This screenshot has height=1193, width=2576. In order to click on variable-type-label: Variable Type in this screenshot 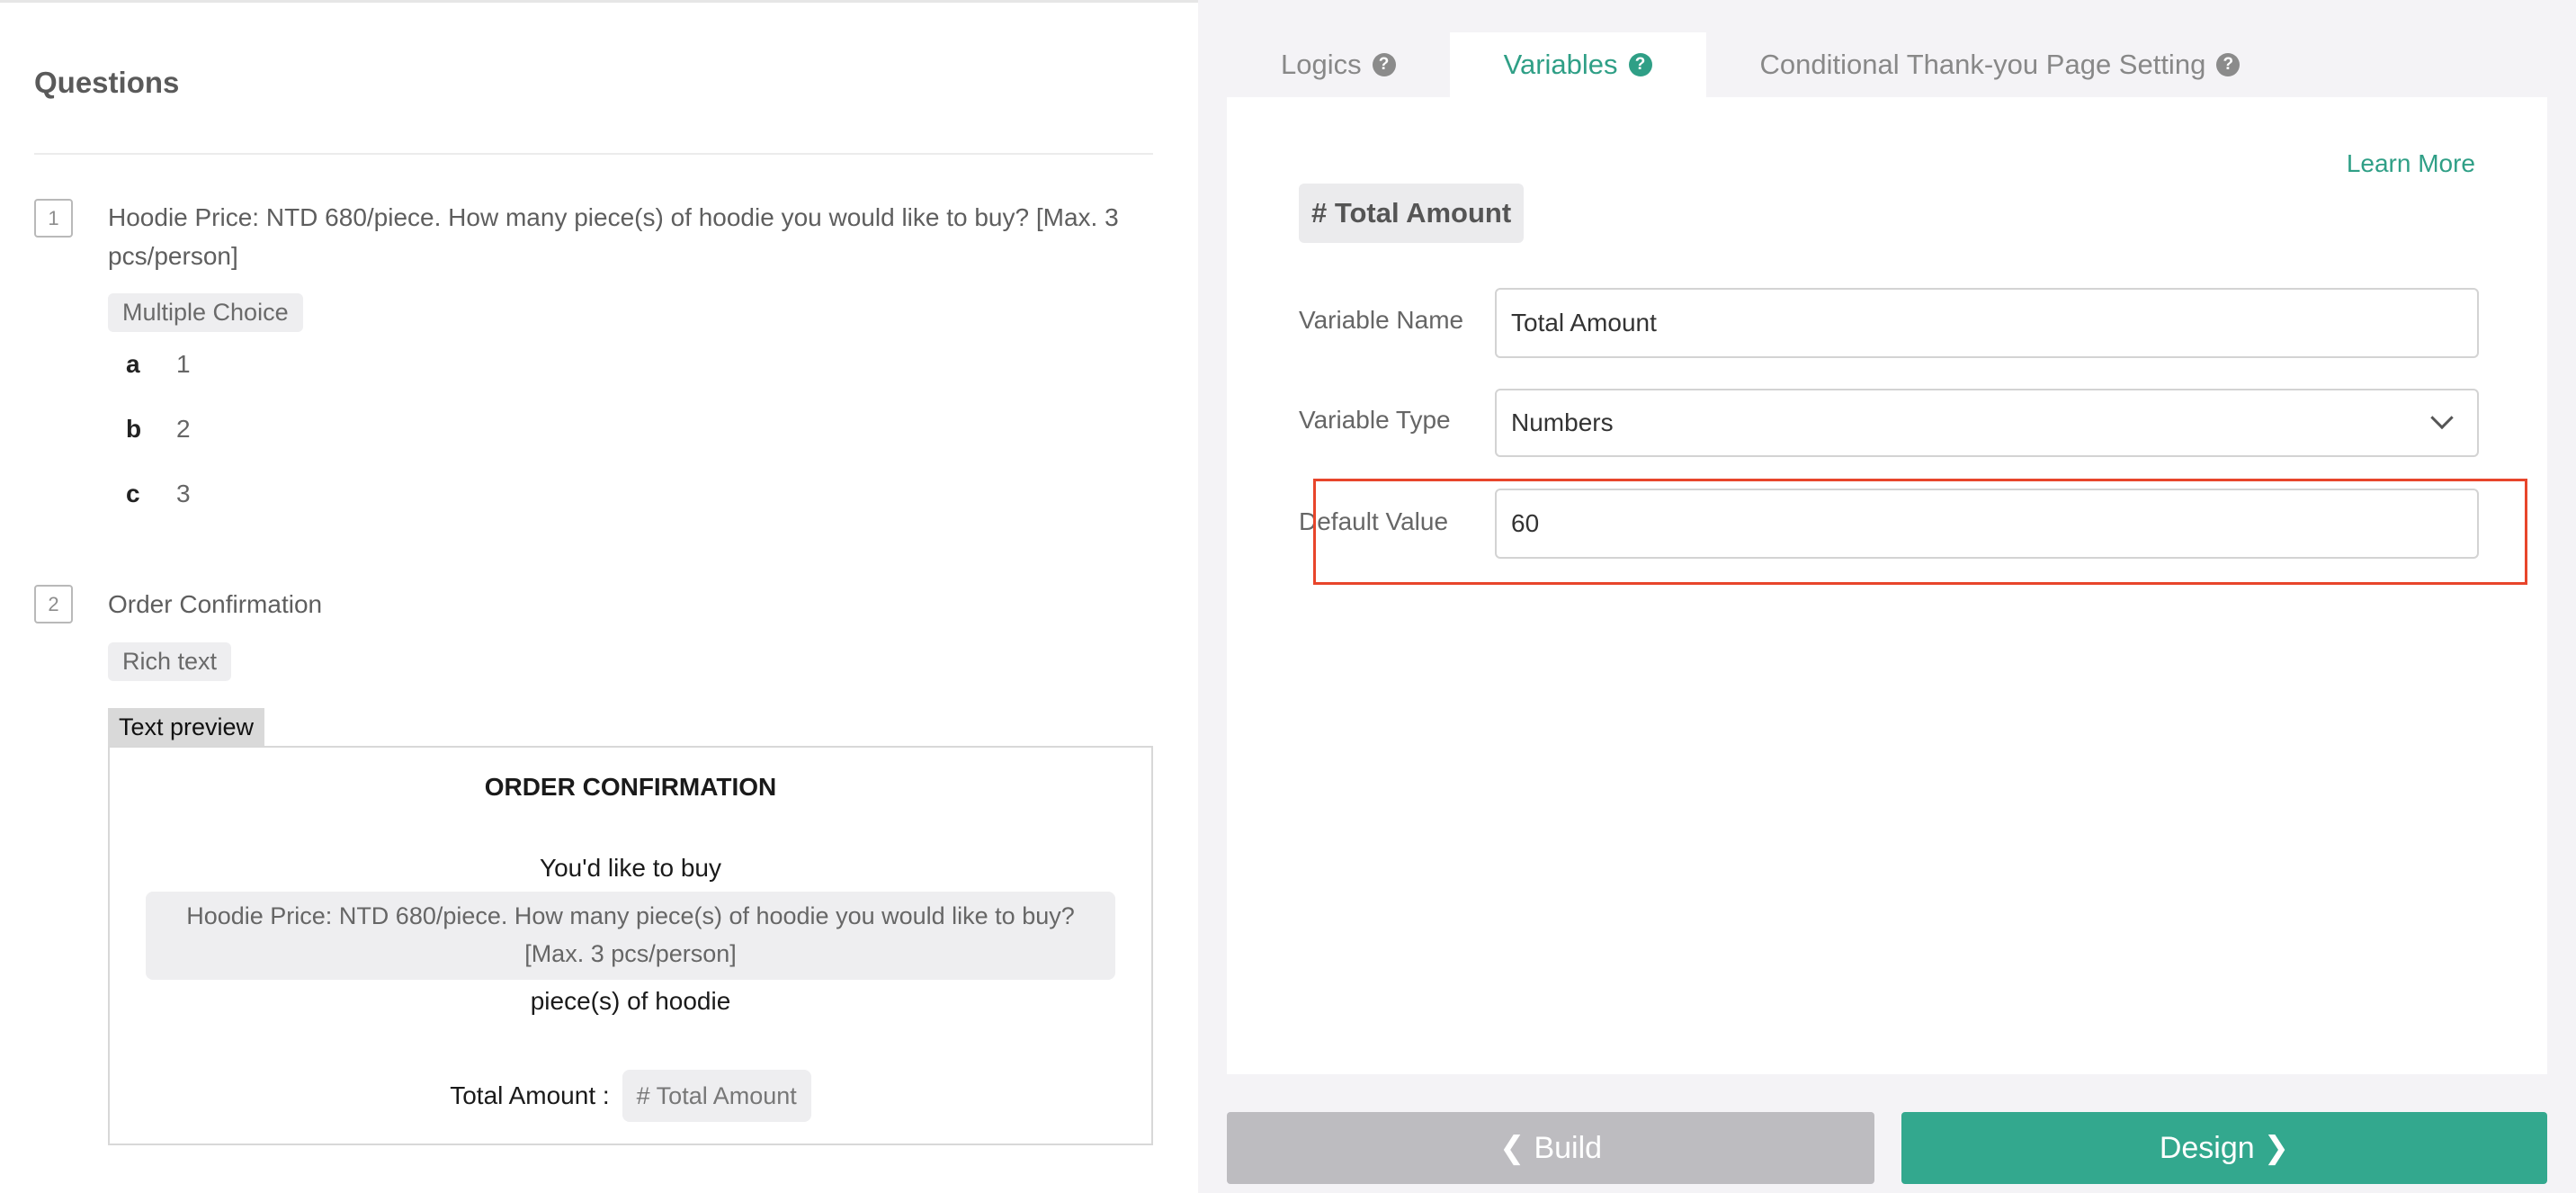, I will do `click(1375, 420)`.